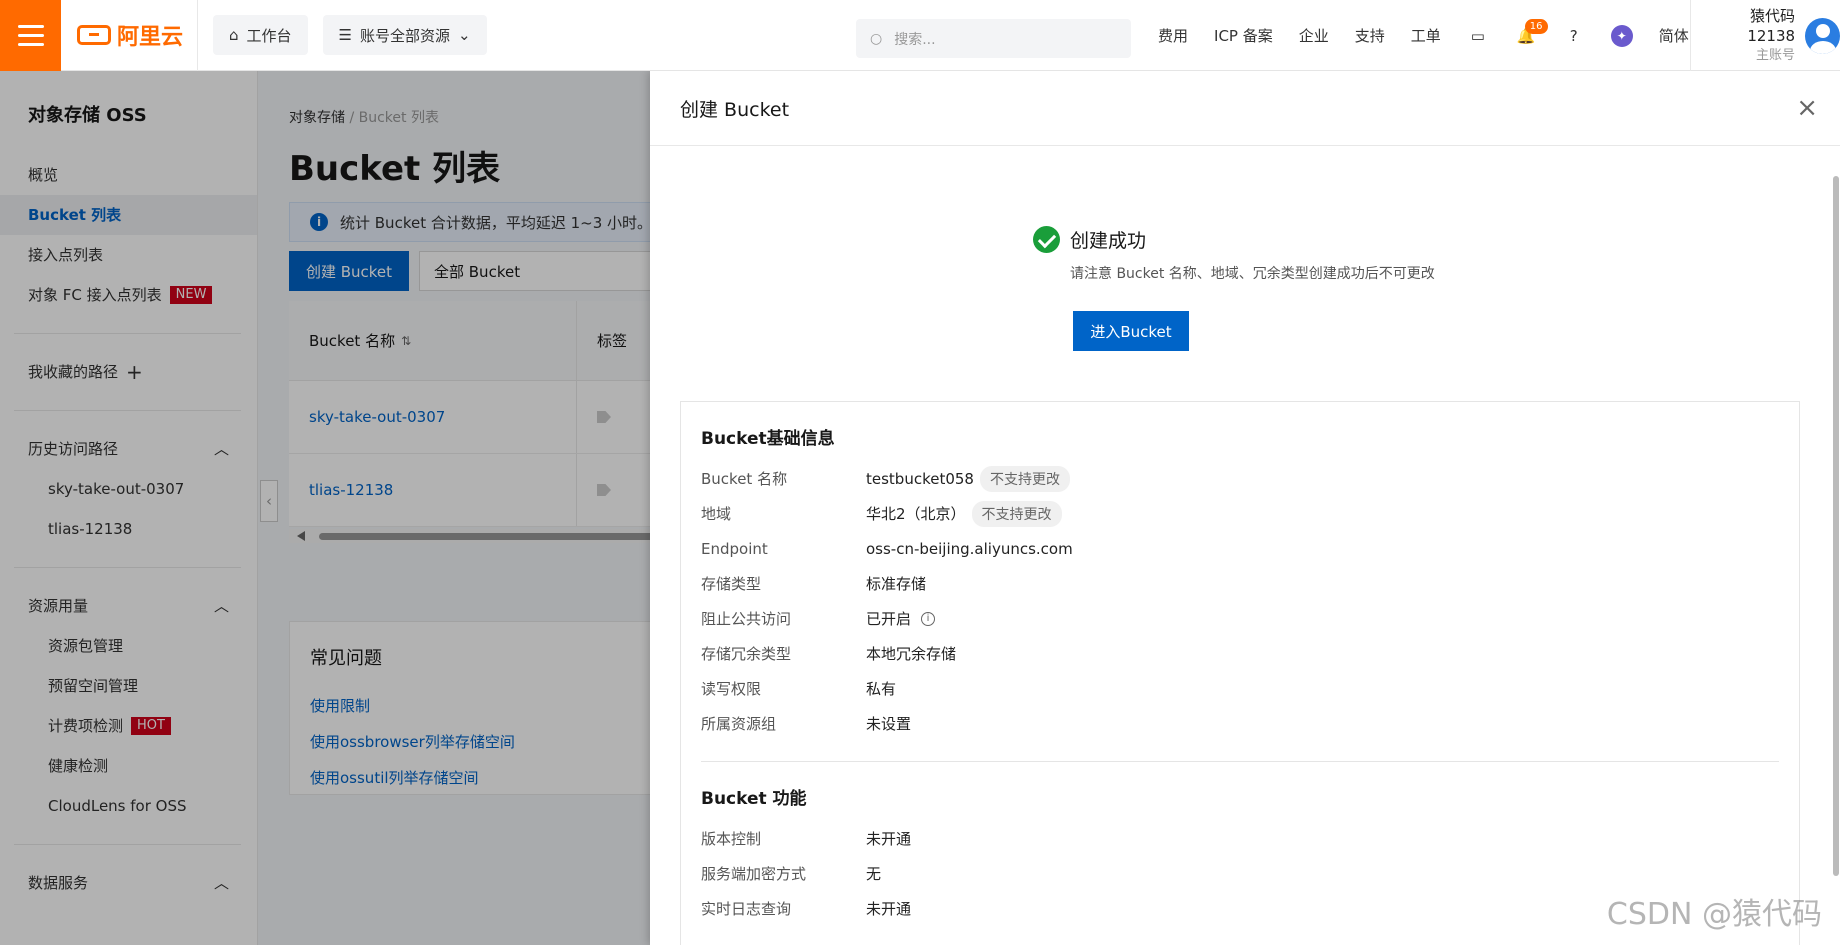  What do you see at coordinates (1807, 108) in the screenshot?
I see `close-icon: ×` at bounding box center [1807, 108].